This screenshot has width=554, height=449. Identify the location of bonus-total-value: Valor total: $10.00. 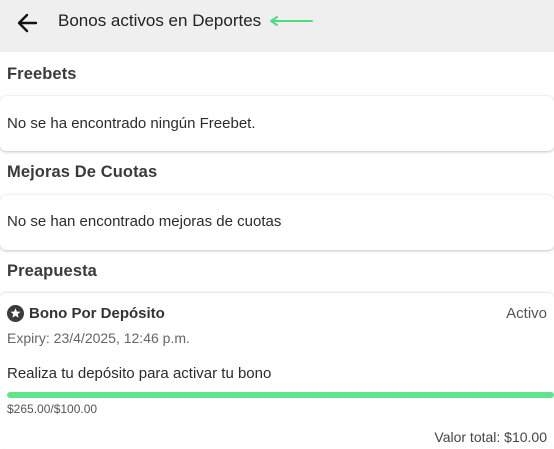
(490, 437).